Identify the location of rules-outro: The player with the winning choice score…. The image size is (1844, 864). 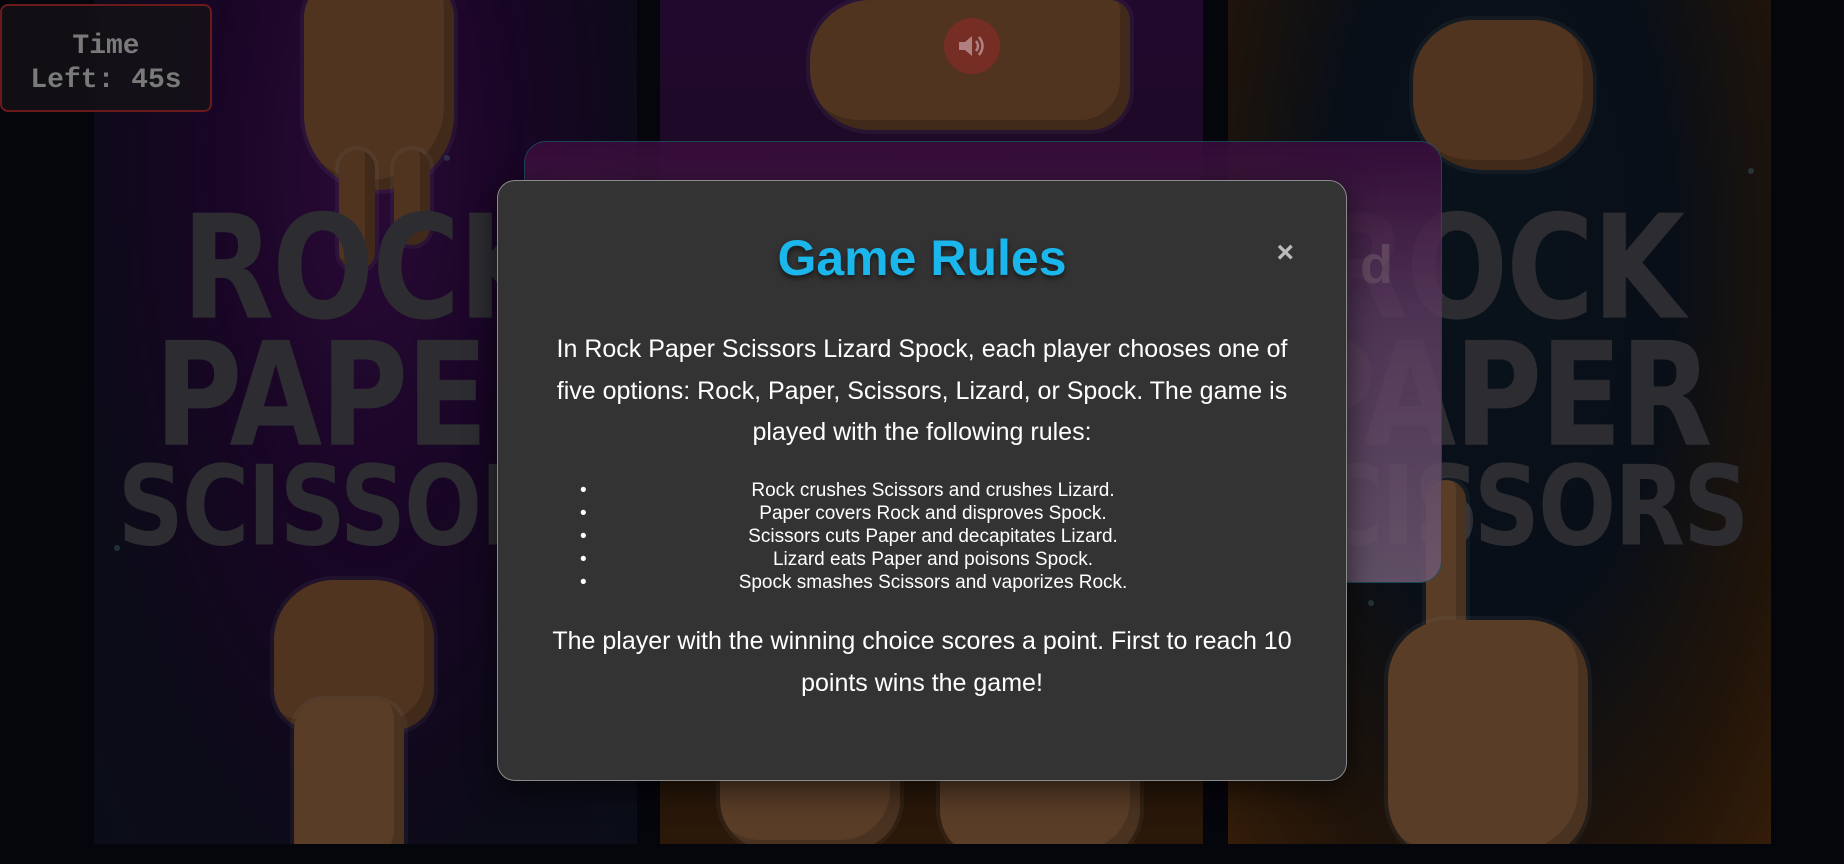
(922, 662).